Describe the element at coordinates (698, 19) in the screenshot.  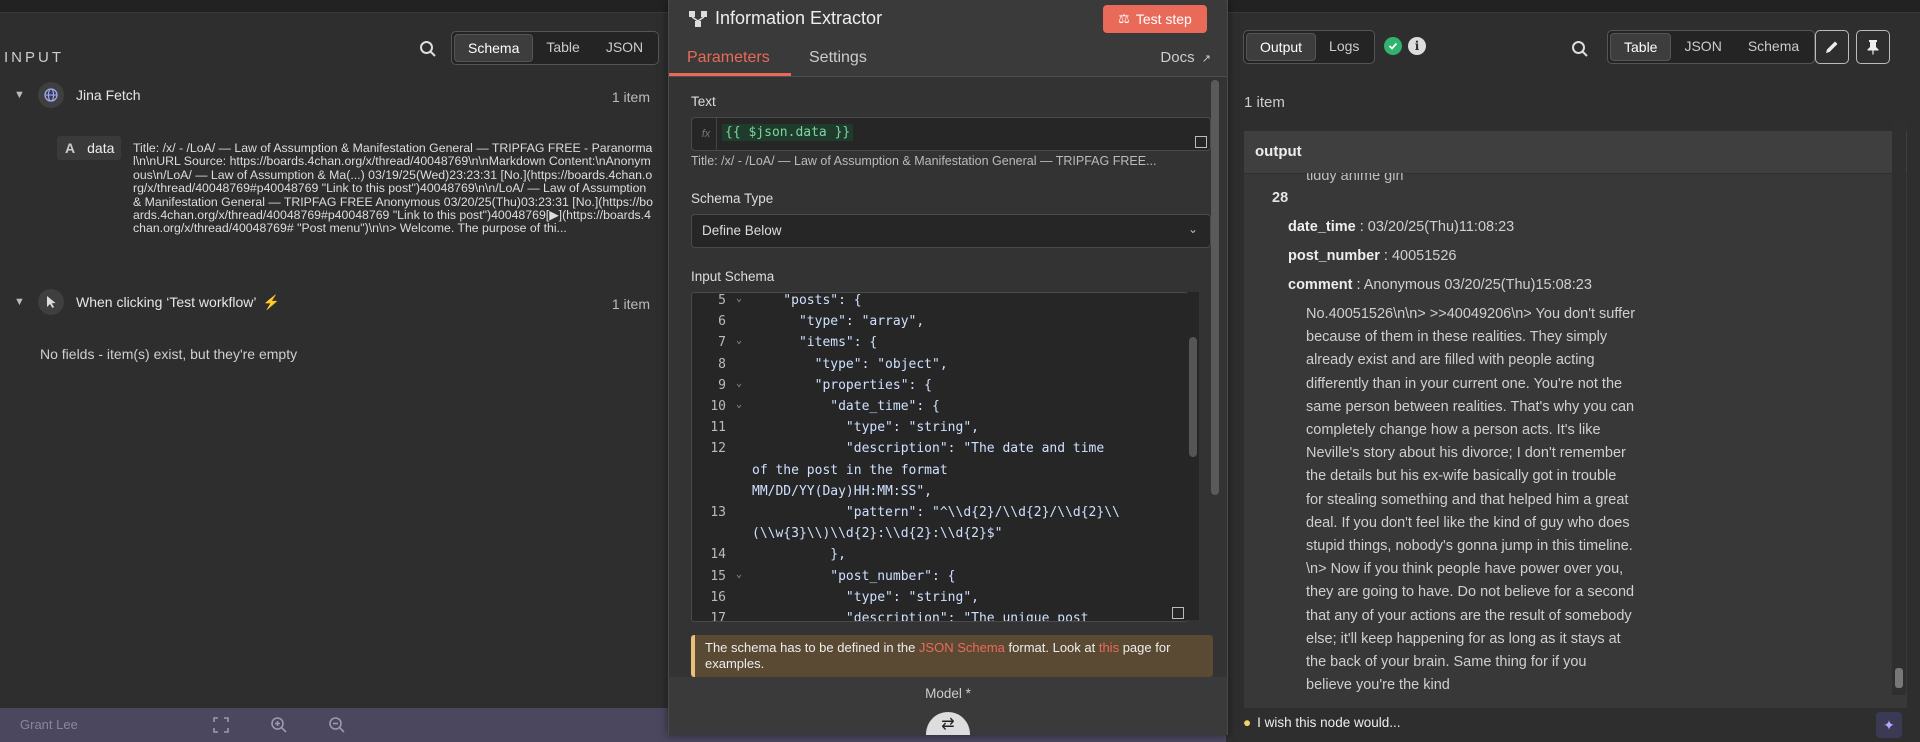
I see `node-type-icon` at that location.